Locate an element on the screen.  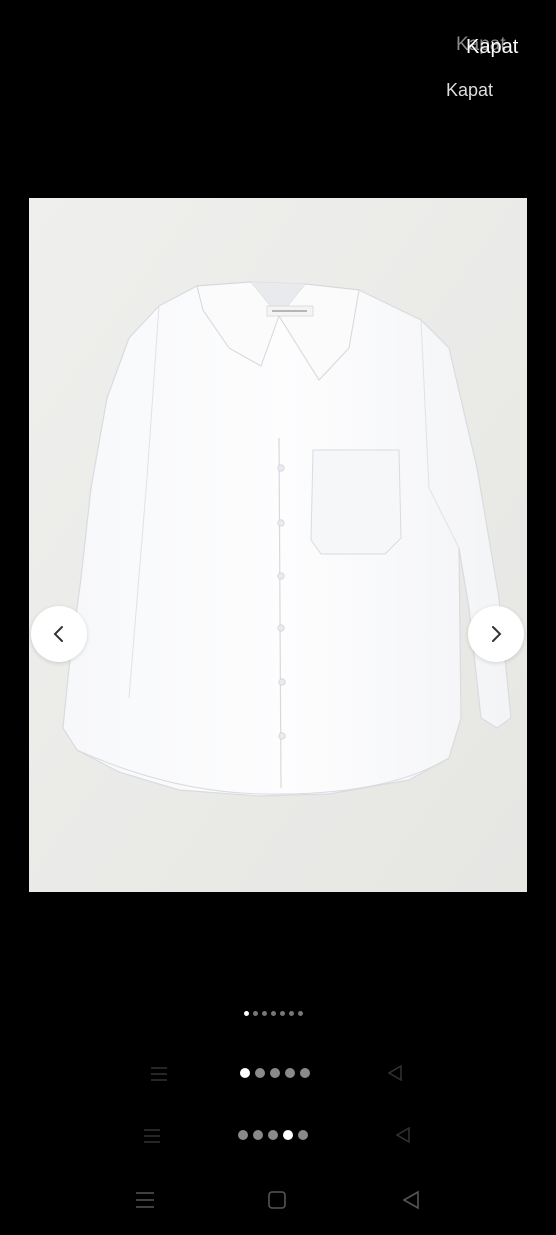
square-home-icon is located at coordinates (277, 1200).